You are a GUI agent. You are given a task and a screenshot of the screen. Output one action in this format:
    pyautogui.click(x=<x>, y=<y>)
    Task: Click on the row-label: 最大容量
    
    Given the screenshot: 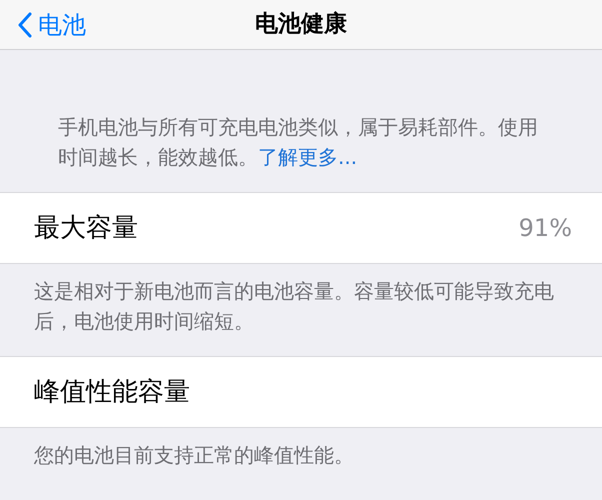 What is the action you would take?
    pyautogui.click(x=86, y=228)
    